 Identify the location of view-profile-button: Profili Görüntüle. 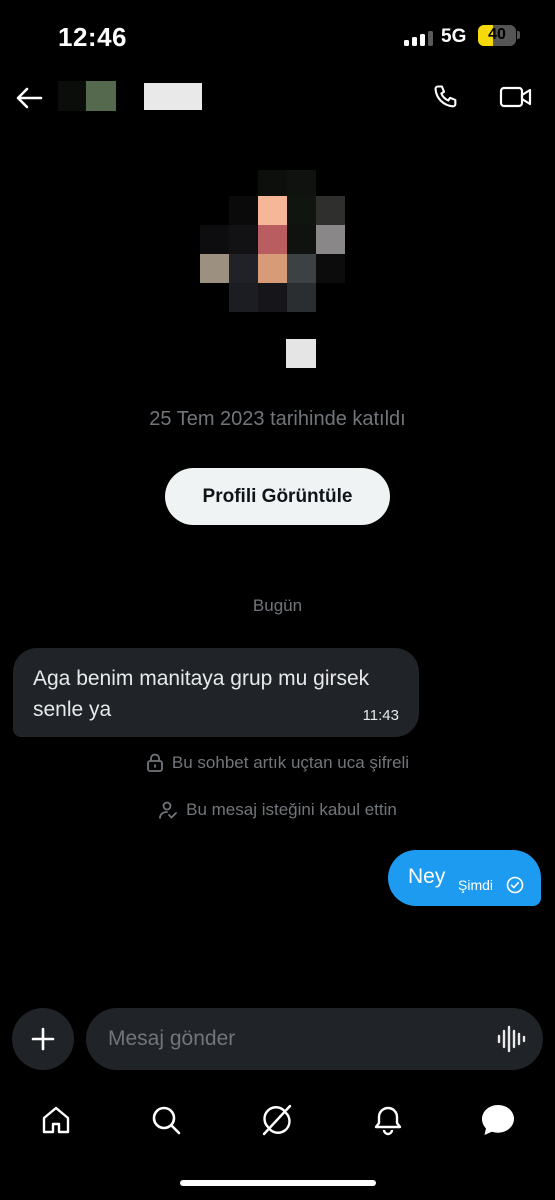
(277, 496).